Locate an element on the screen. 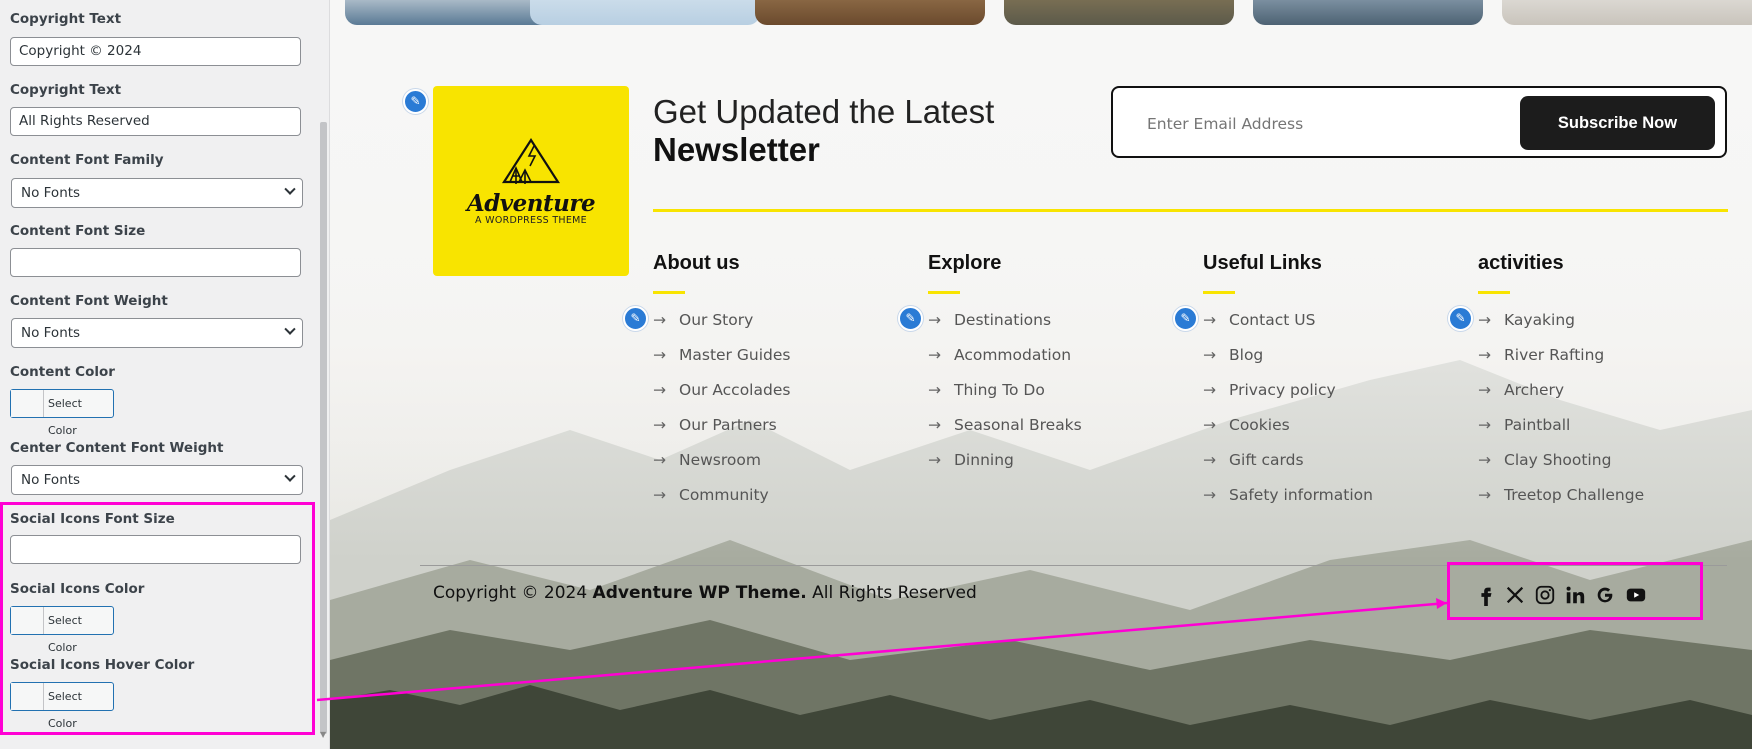 This screenshot has height=749, width=1752. list-item: → Clay Shooting is located at coordinates (1608, 465).